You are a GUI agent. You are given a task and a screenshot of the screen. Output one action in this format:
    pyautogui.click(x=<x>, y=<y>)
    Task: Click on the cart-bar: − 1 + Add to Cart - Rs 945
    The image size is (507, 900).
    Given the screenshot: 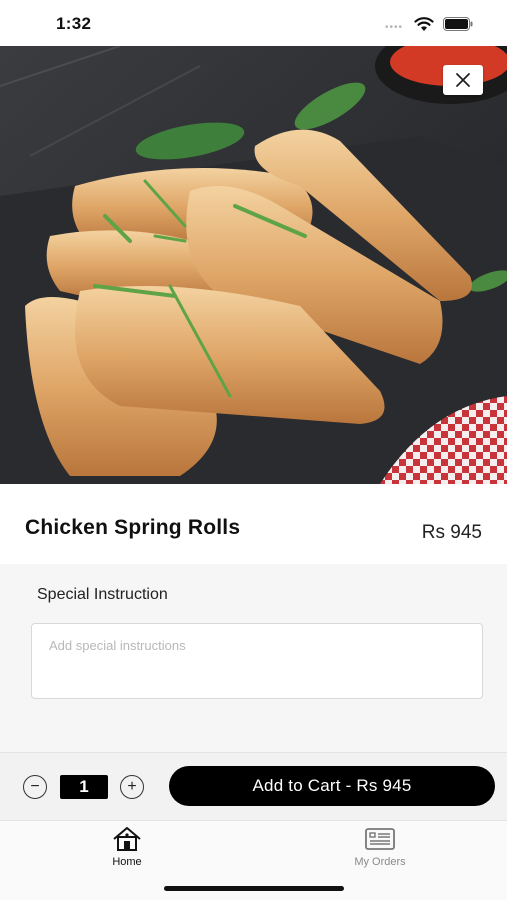 What is the action you would take?
    pyautogui.click(x=253, y=786)
    